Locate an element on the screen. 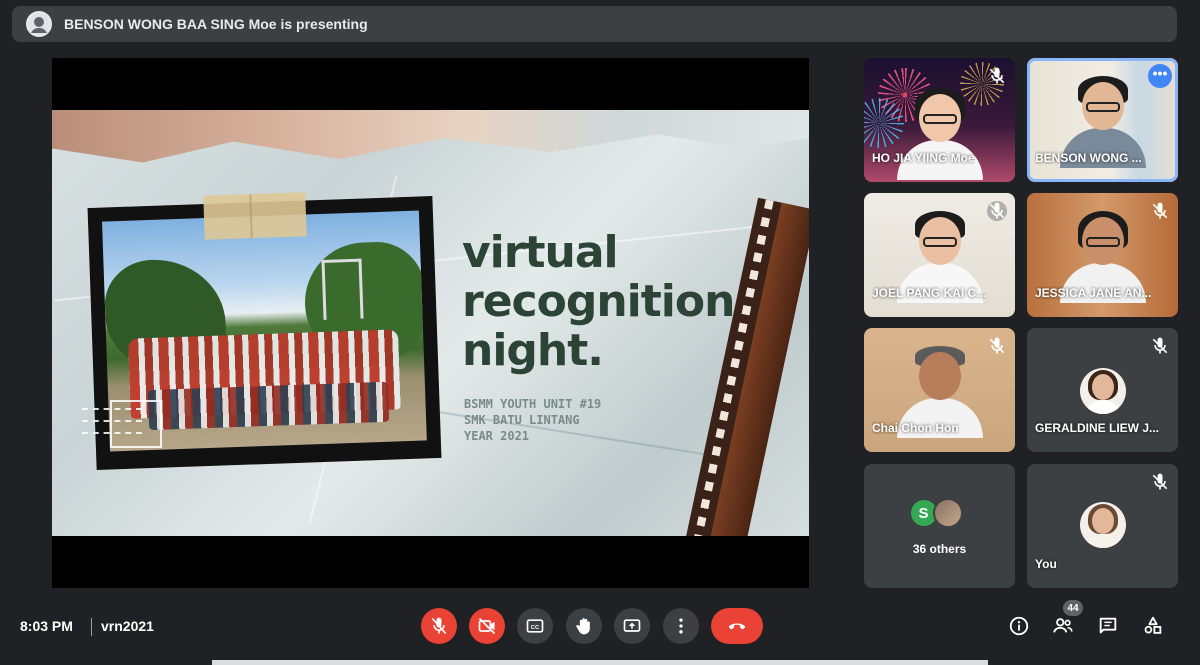 The height and width of the screenshot is (665, 1200). meeting-time: 8:03 PM is located at coordinates (46, 626).